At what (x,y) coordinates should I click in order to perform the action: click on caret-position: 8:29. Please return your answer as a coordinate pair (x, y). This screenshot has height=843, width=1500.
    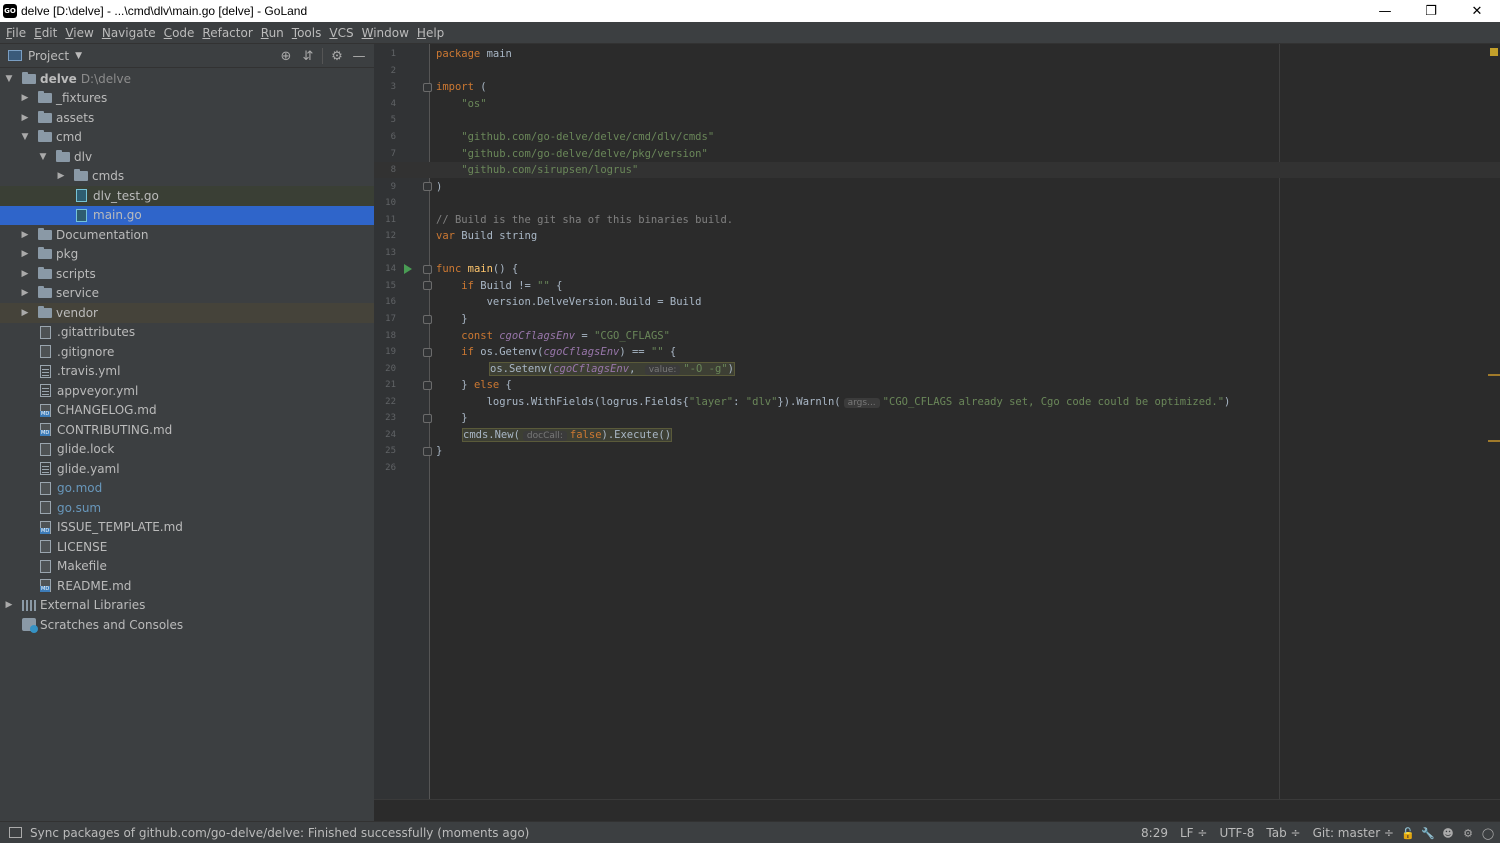
    Looking at the image, I should click on (1154, 833).